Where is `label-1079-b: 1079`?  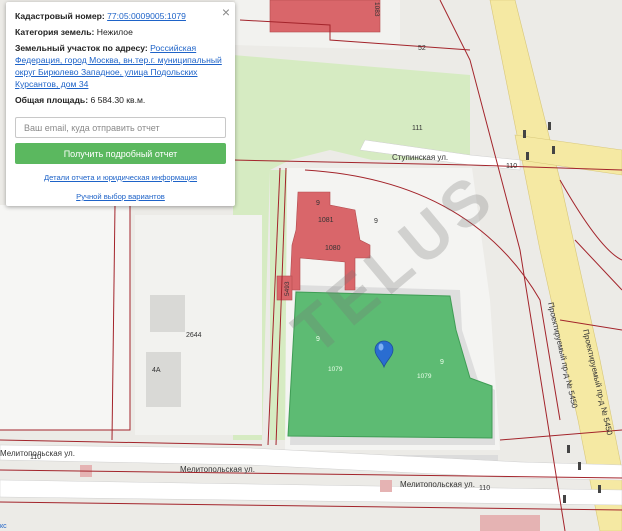
label-1079-b: 1079 is located at coordinates (424, 376).